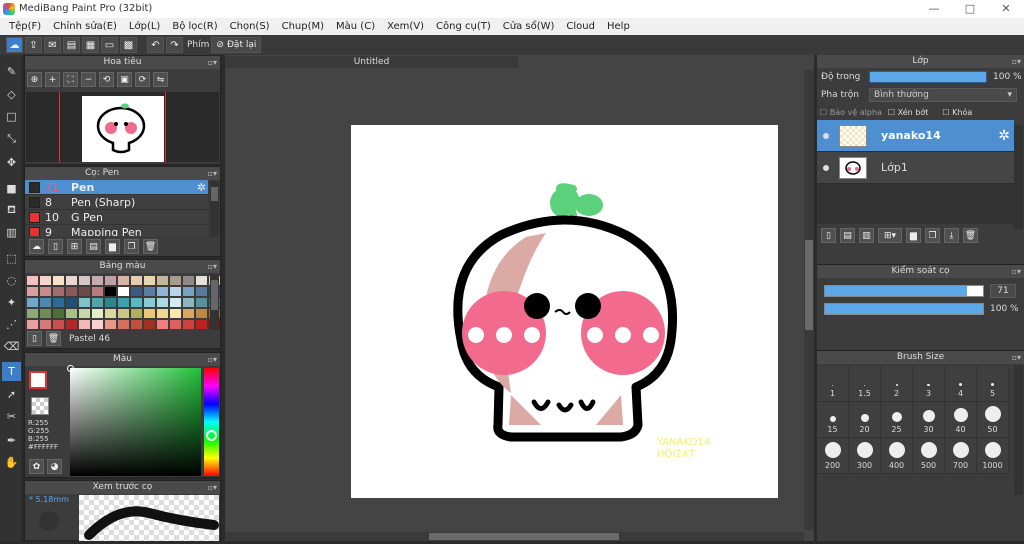 This screenshot has width=1024, height=544. What do you see at coordinates (144, 26) in the screenshot?
I see `menu-layer: Lớp(L)` at bounding box center [144, 26].